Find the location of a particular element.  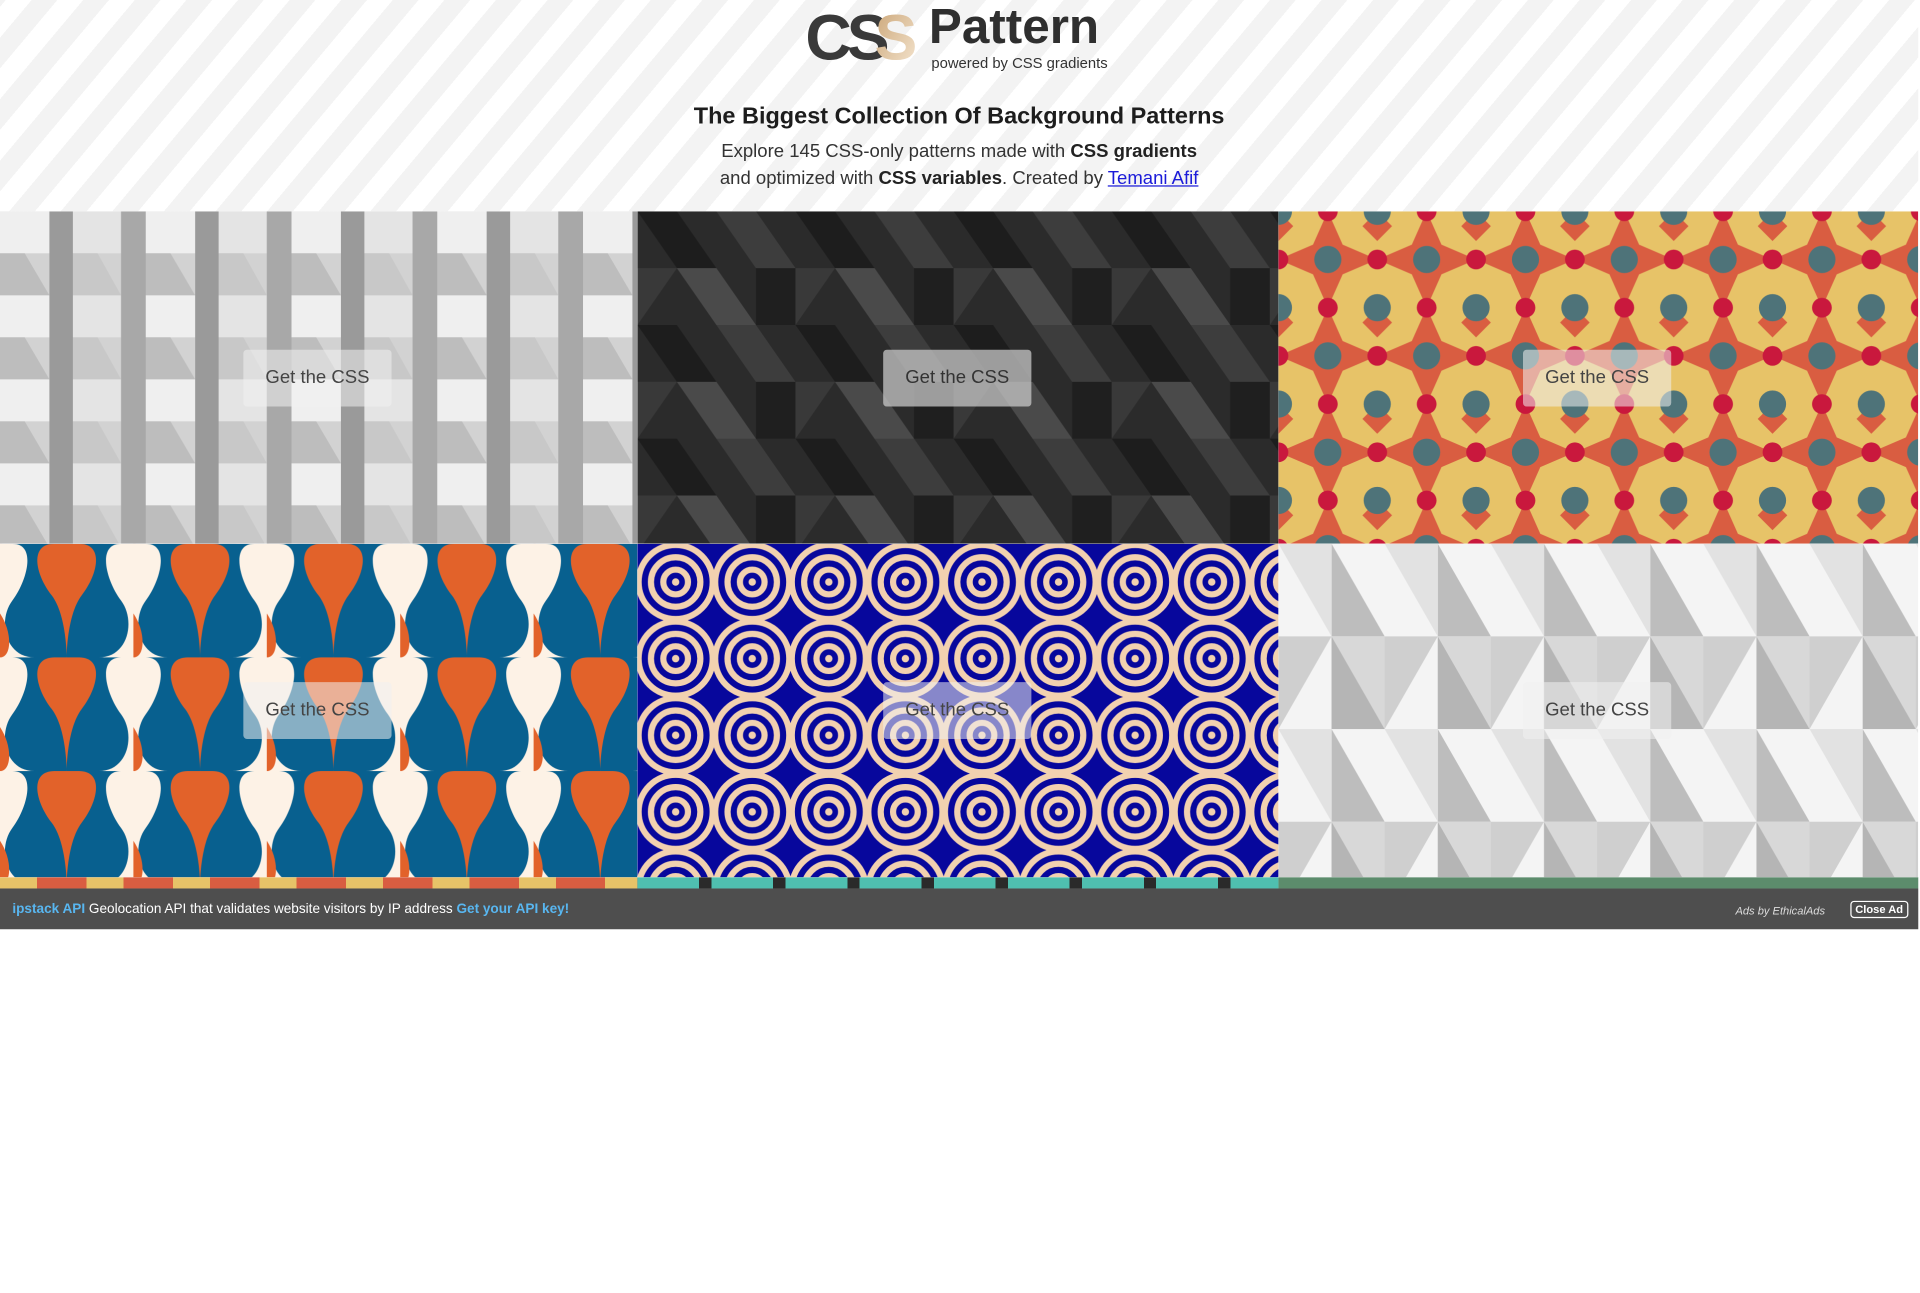

css-logo-mark: CS S is located at coordinates (861, 39).